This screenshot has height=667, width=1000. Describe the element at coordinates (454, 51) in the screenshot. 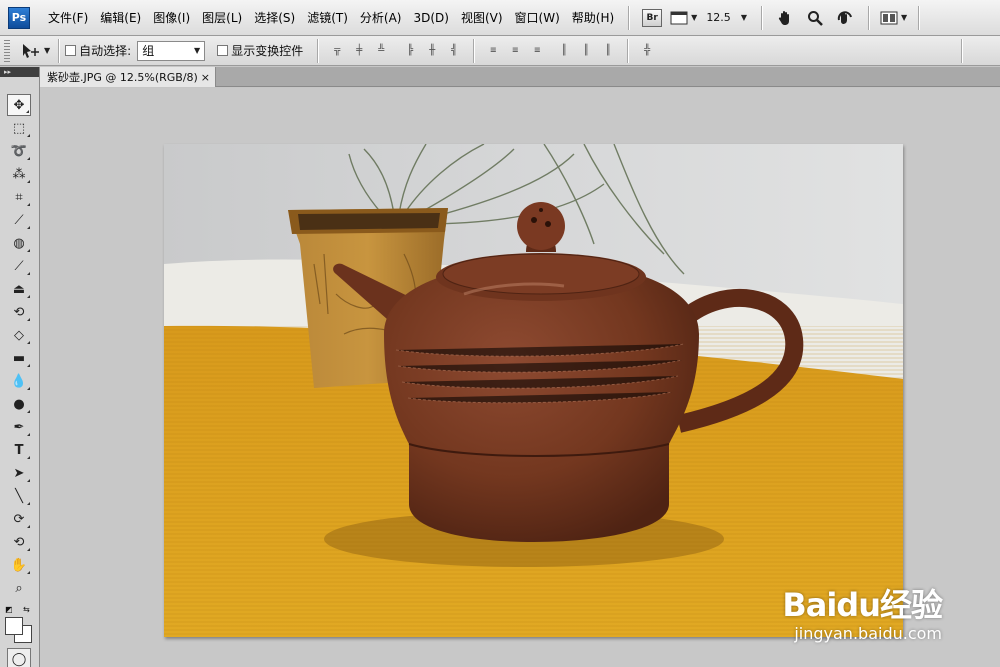

I see `align-right-icon: ╣` at that location.